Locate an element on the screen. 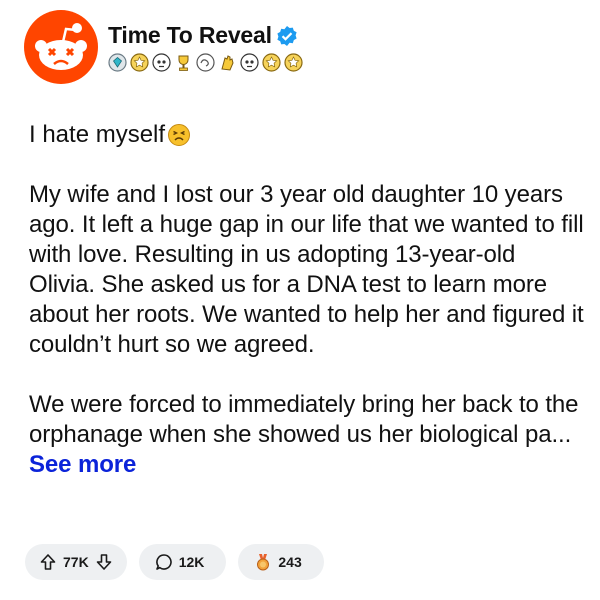 This screenshot has height=600, width=600. comments-button: 12K is located at coordinates (182, 562).